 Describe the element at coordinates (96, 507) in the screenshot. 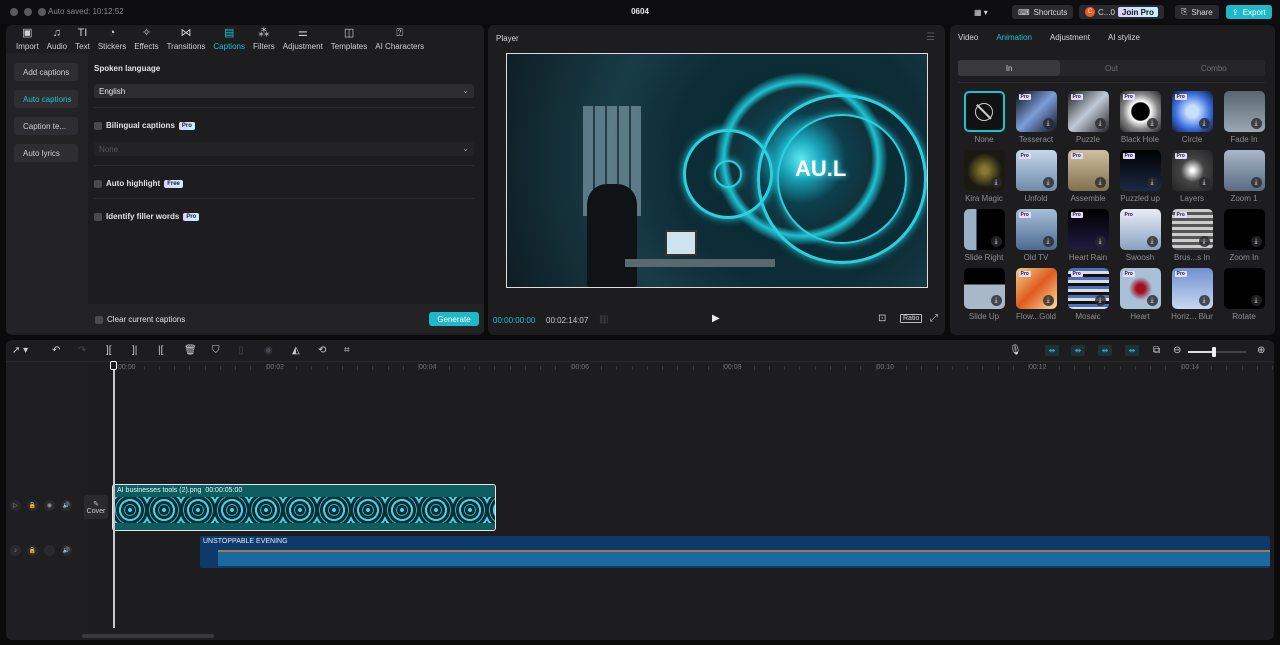

I see `cover-button: ✎ Cover` at that location.